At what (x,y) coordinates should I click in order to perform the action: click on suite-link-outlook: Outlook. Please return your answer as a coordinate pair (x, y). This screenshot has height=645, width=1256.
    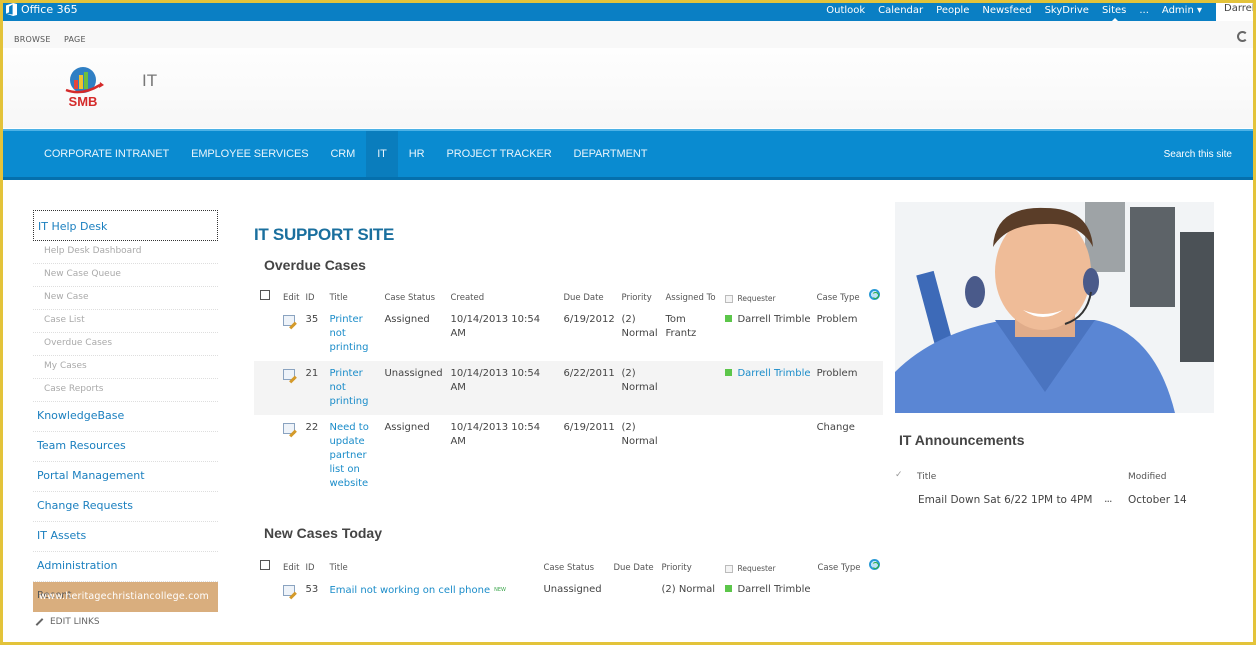
    Looking at the image, I should click on (845, 10).